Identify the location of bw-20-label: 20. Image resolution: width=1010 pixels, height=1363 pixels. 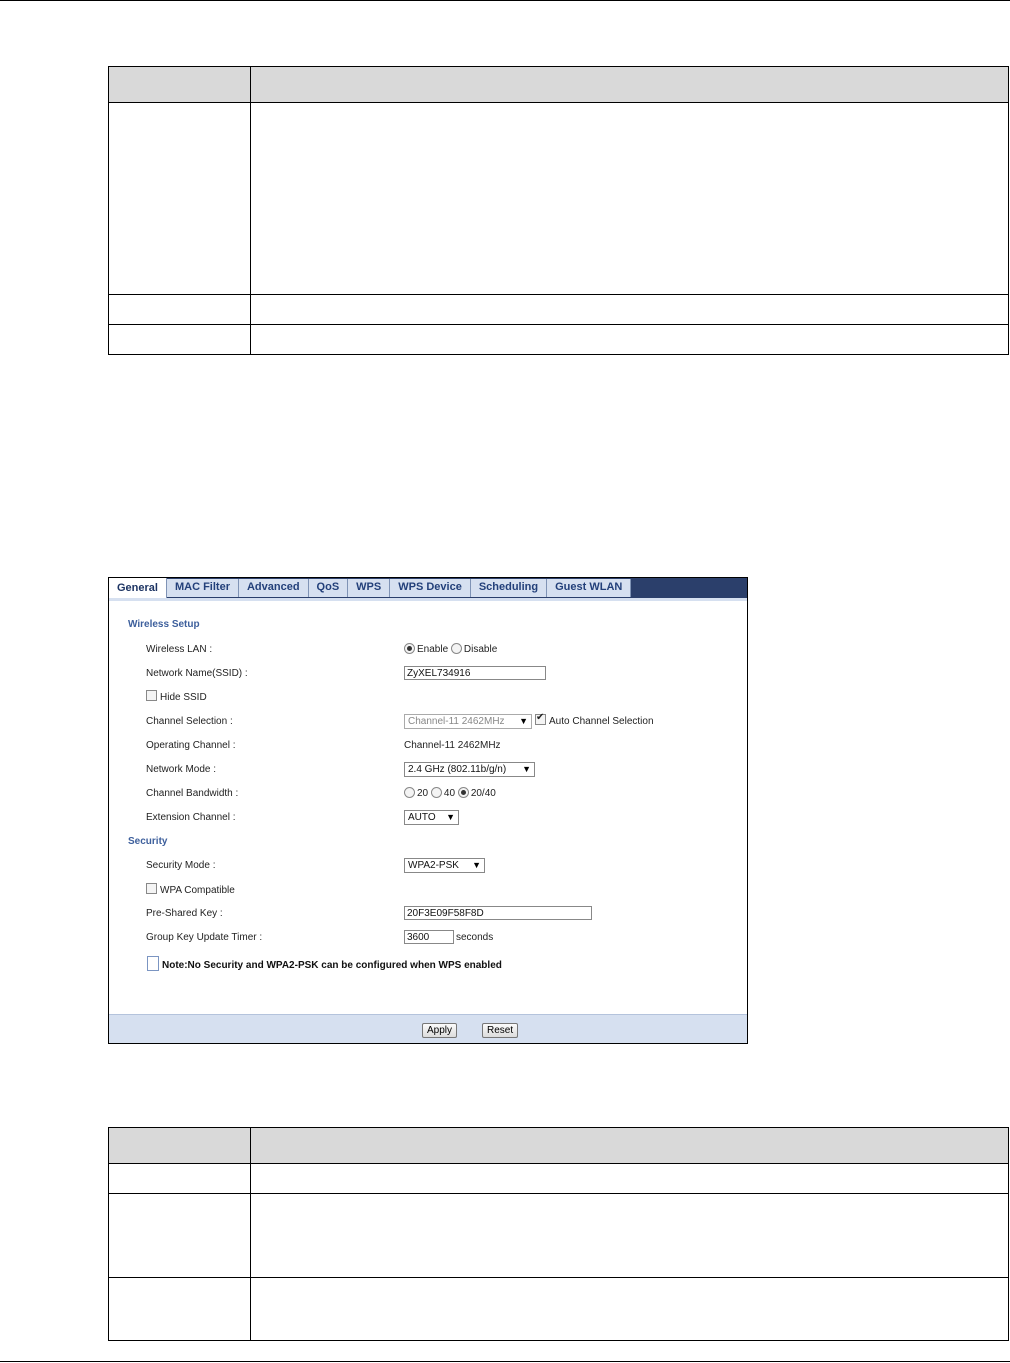
(423, 793).